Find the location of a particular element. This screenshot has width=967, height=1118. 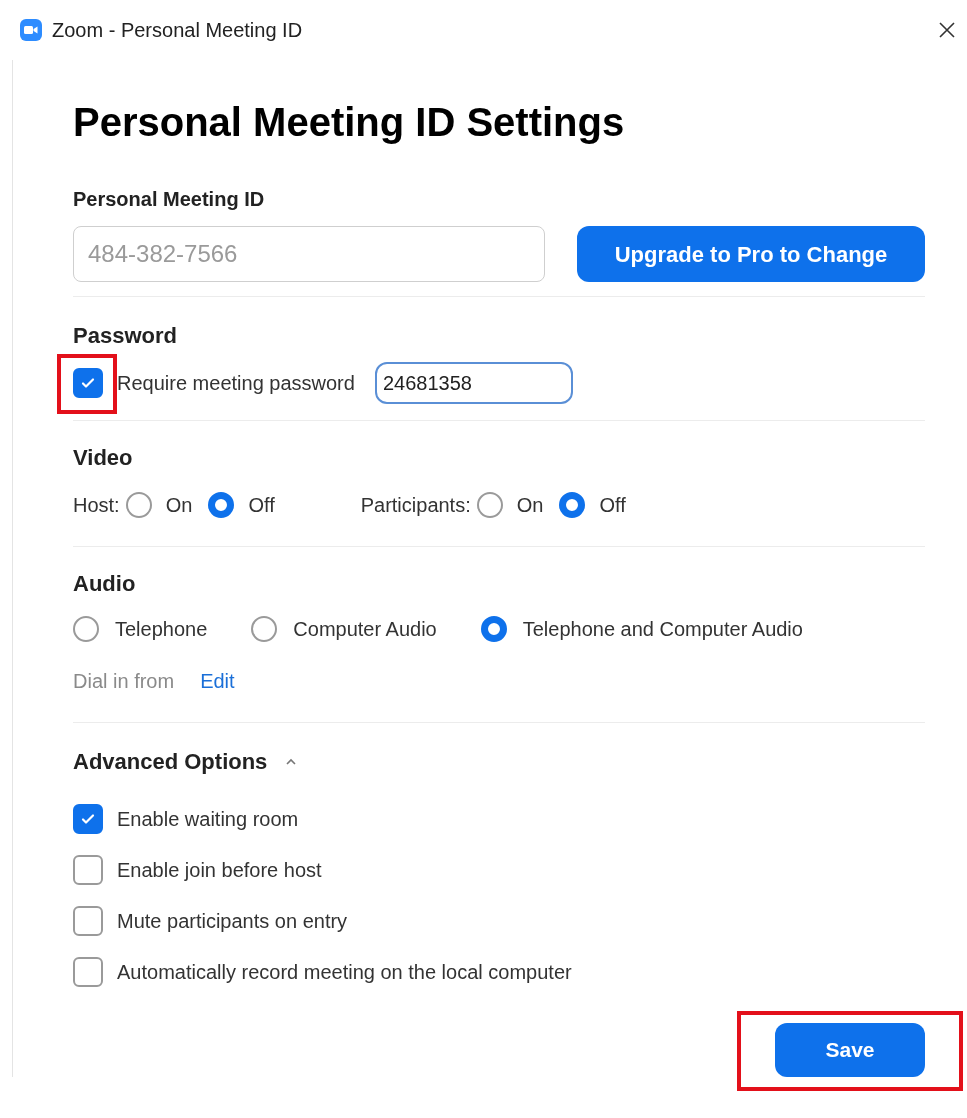

password-field: 24681358 is located at coordinates (473, 383).